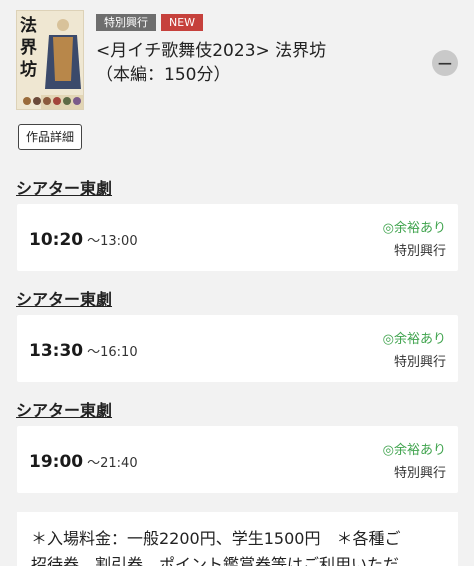 The width and height of the screenshot is (474, 566). Describe the element at coordinates (126, 22) in the screenshot. I see `special-event-badge: 特別興行` at that location.